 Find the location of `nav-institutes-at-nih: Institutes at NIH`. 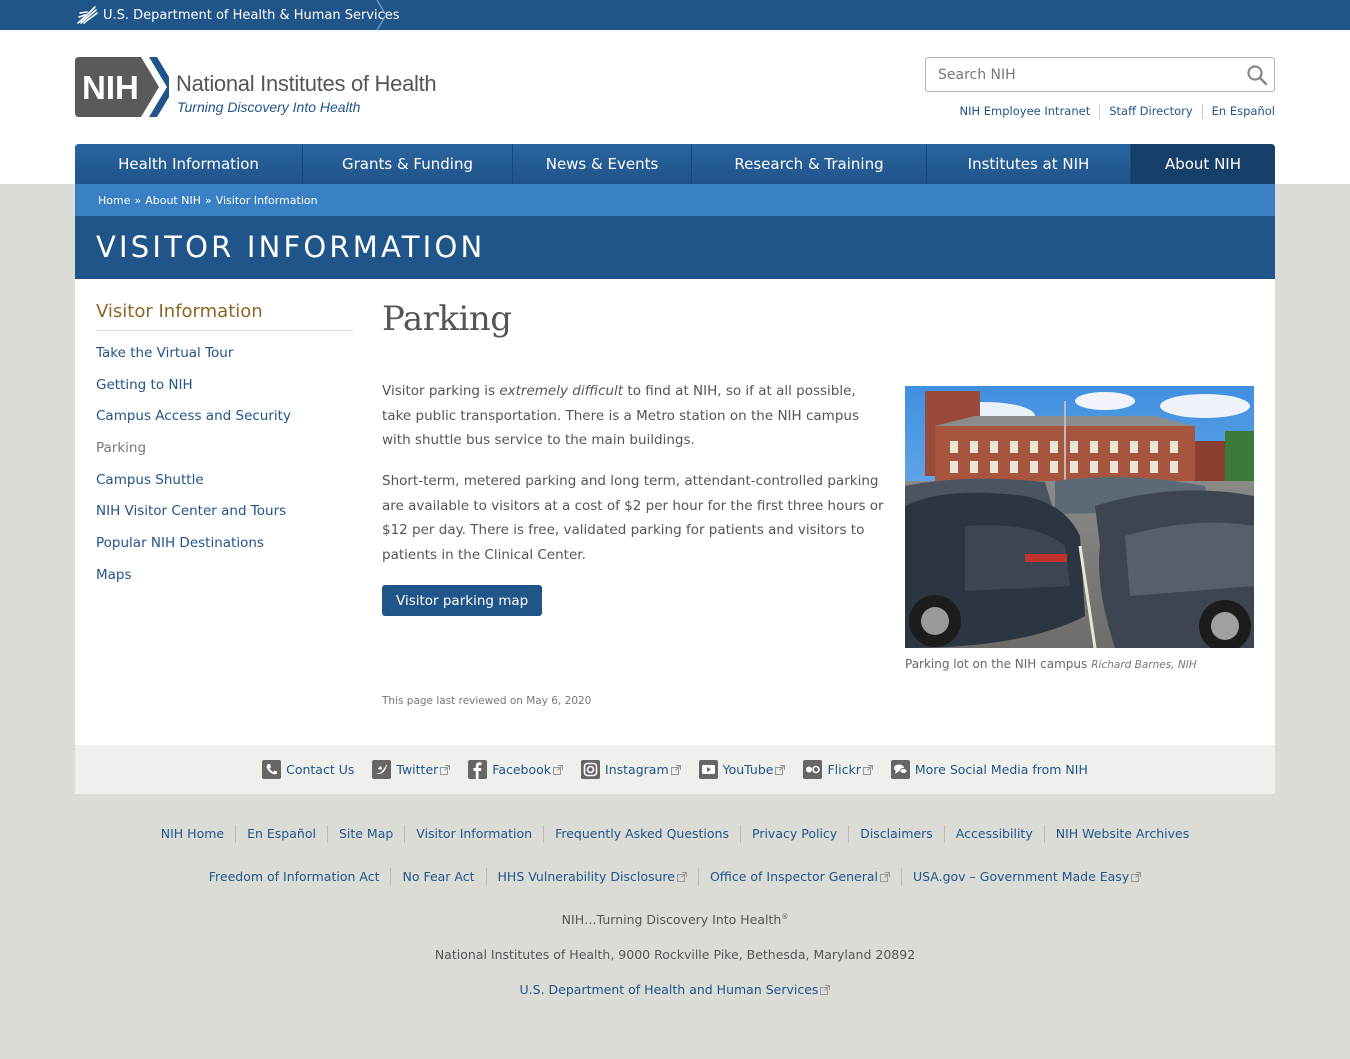

nav-institutes-at-nih: Institutes at NIH is located at coordinates (1029, 164).